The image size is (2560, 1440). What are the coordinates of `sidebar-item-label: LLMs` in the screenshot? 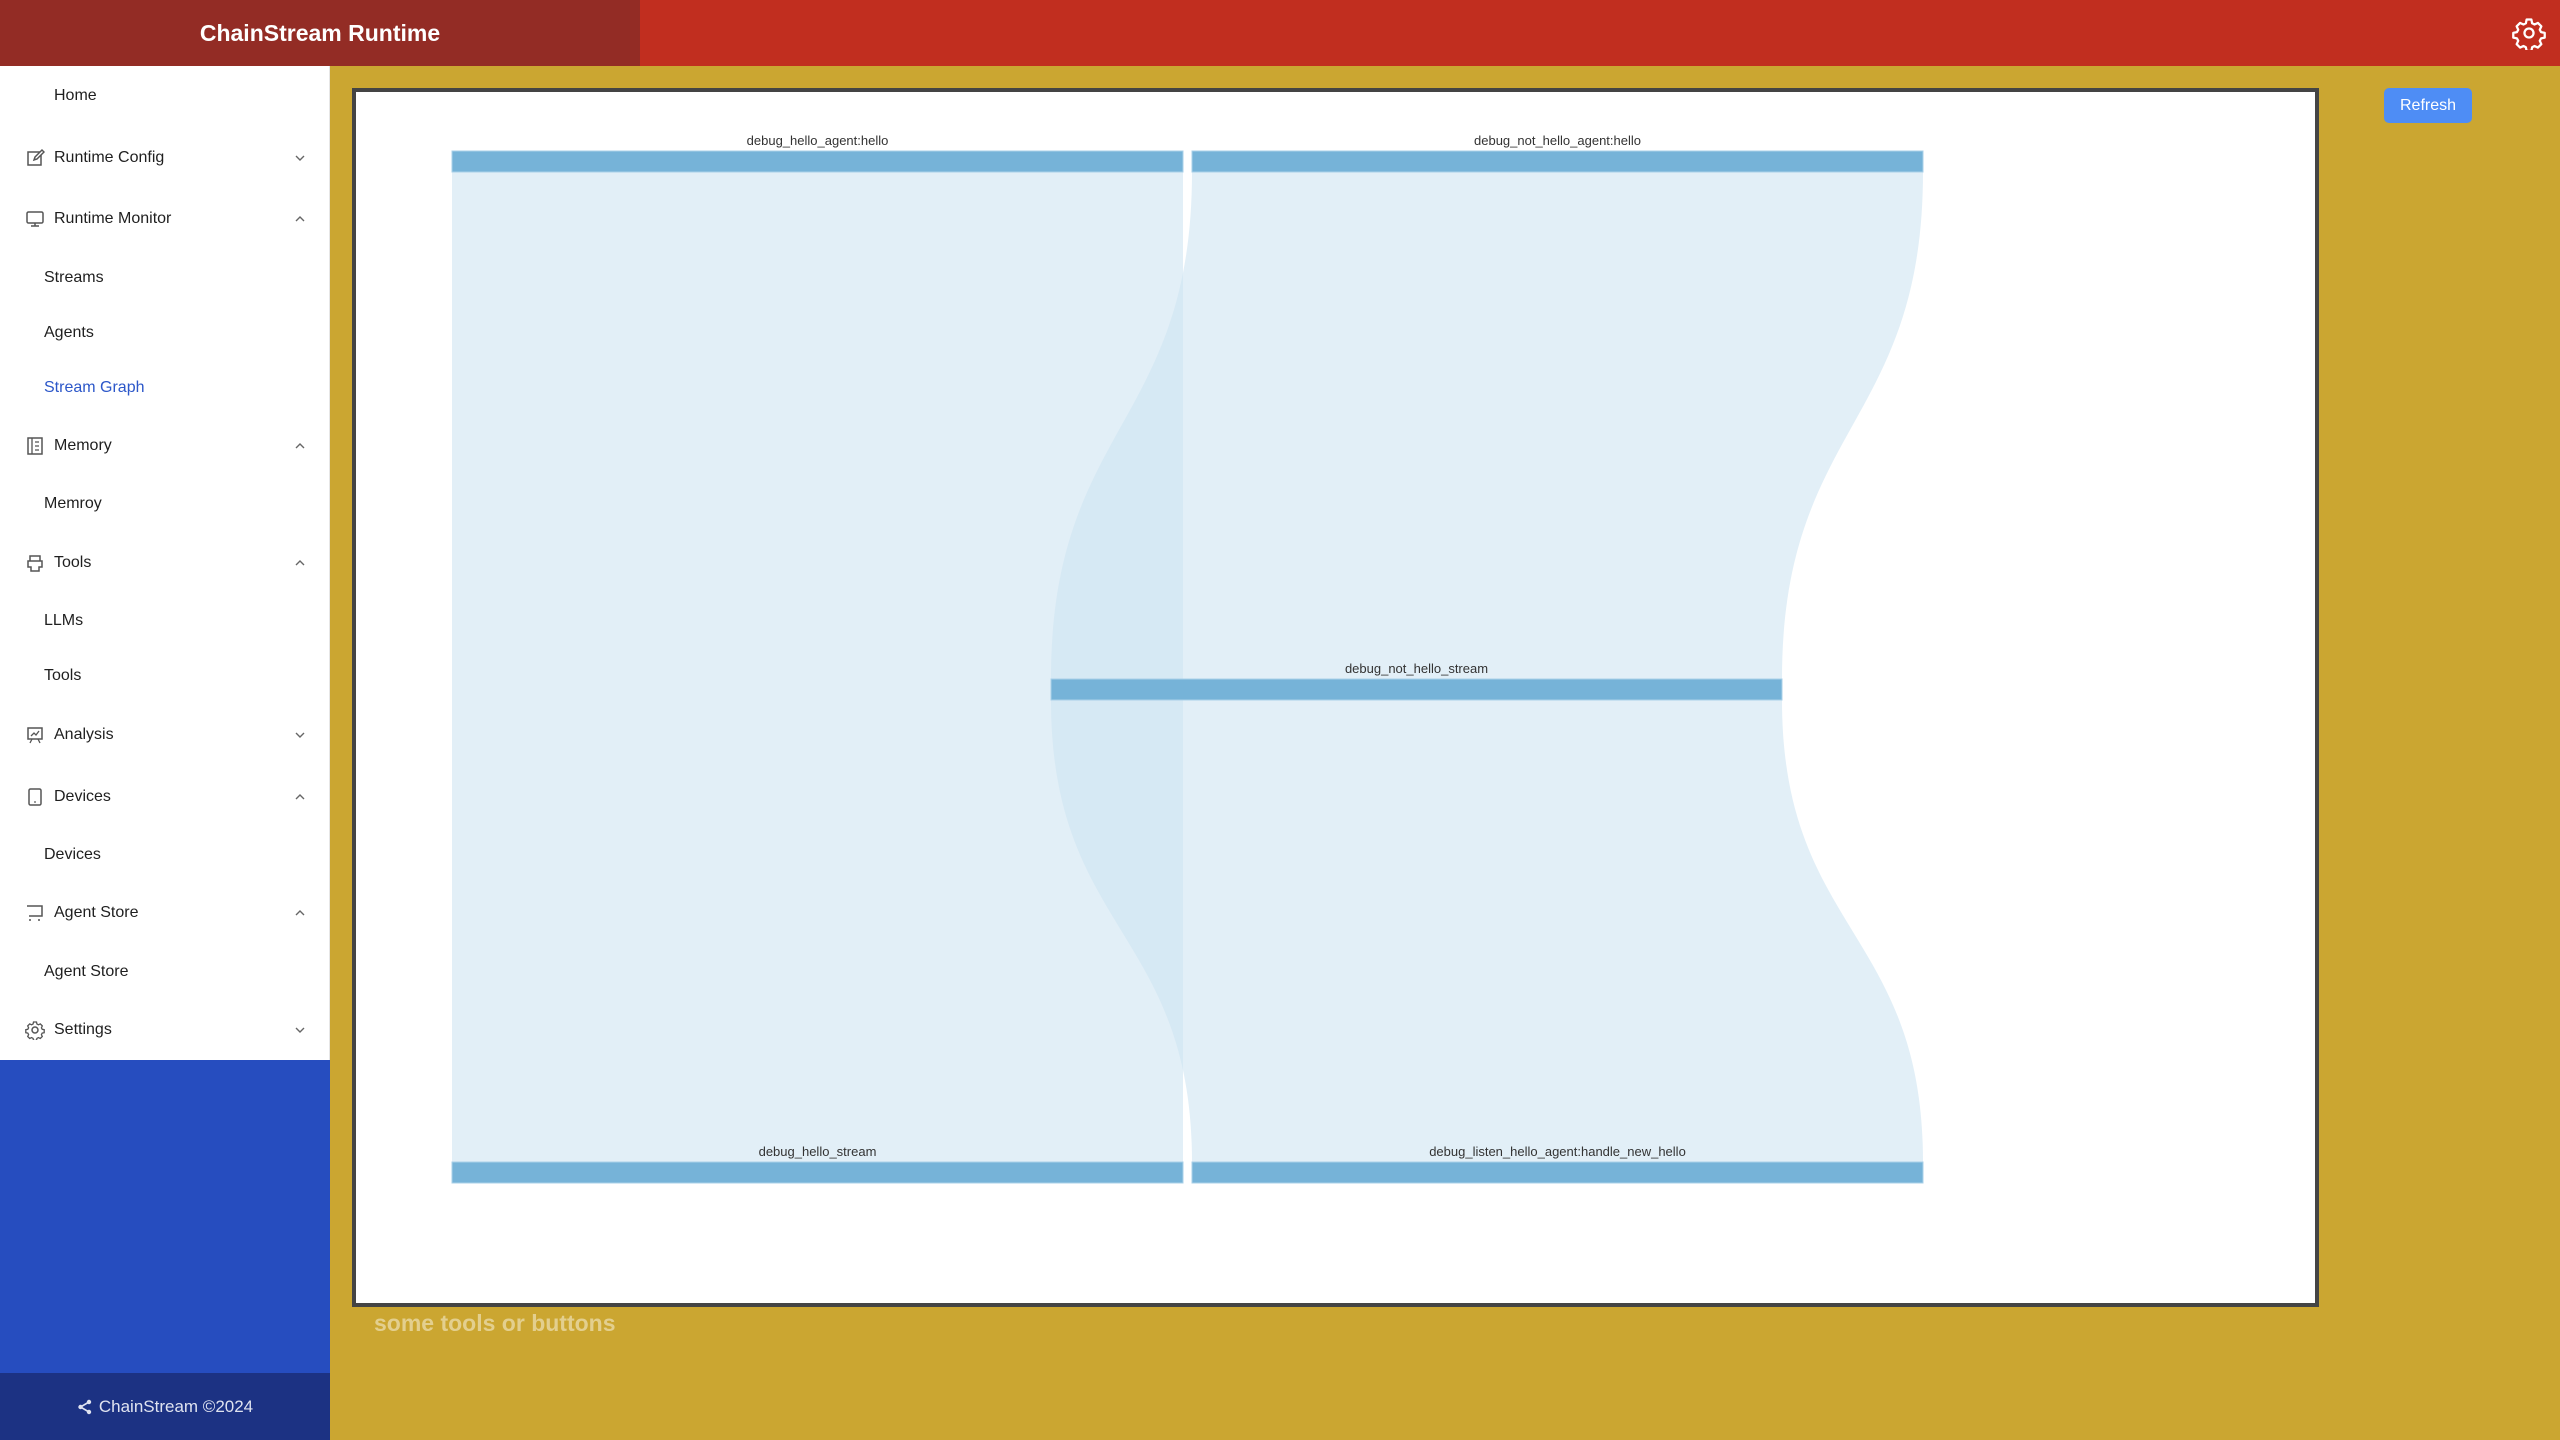 It's located at (64, 620).